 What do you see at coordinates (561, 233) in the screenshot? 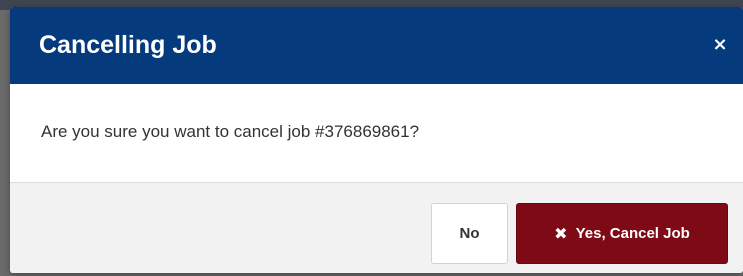
I see `x-mark-icon: ✖` at bounding box center [561, 233].